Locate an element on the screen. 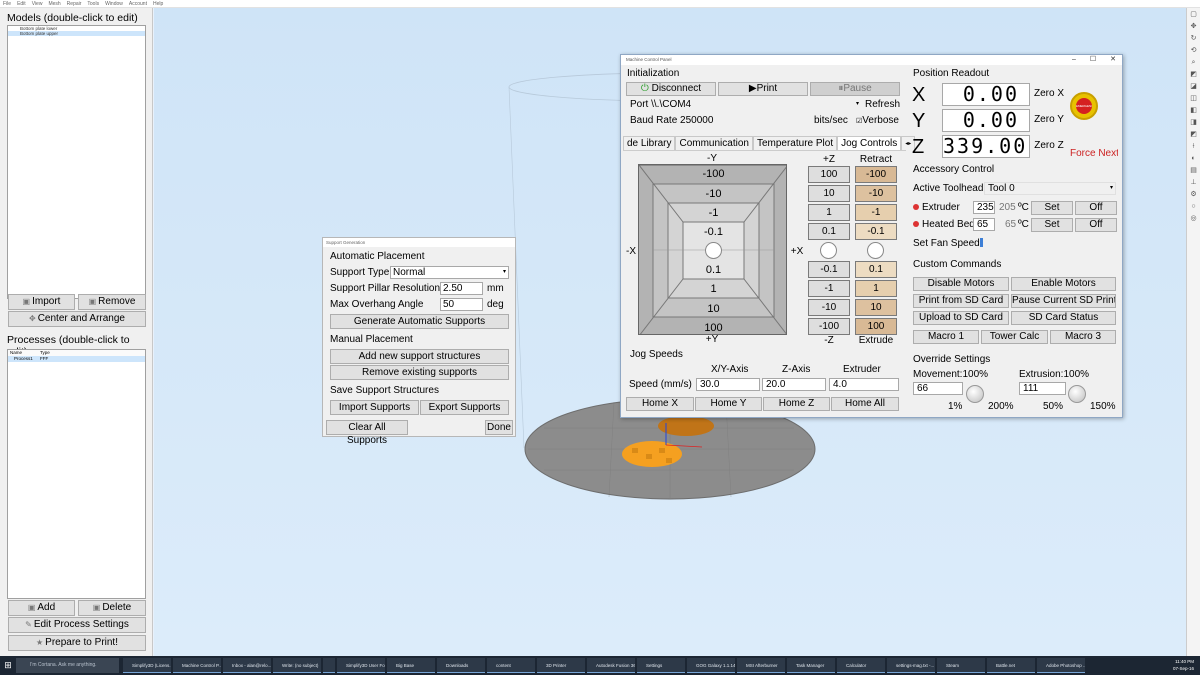 This screenshot has width=1200, height=675. print-sd-button: Print from SD Card is located at coordinates (961, 301).